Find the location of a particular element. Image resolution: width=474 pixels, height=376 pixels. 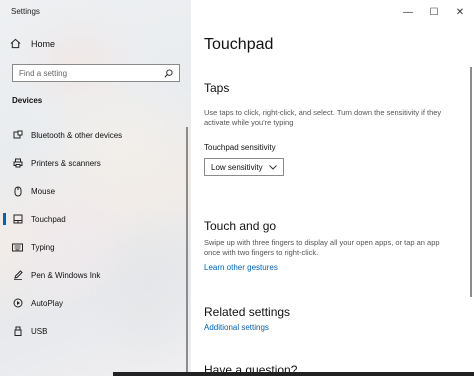

additional-settings-link: Additional settings is located at coordinates (236, 327).